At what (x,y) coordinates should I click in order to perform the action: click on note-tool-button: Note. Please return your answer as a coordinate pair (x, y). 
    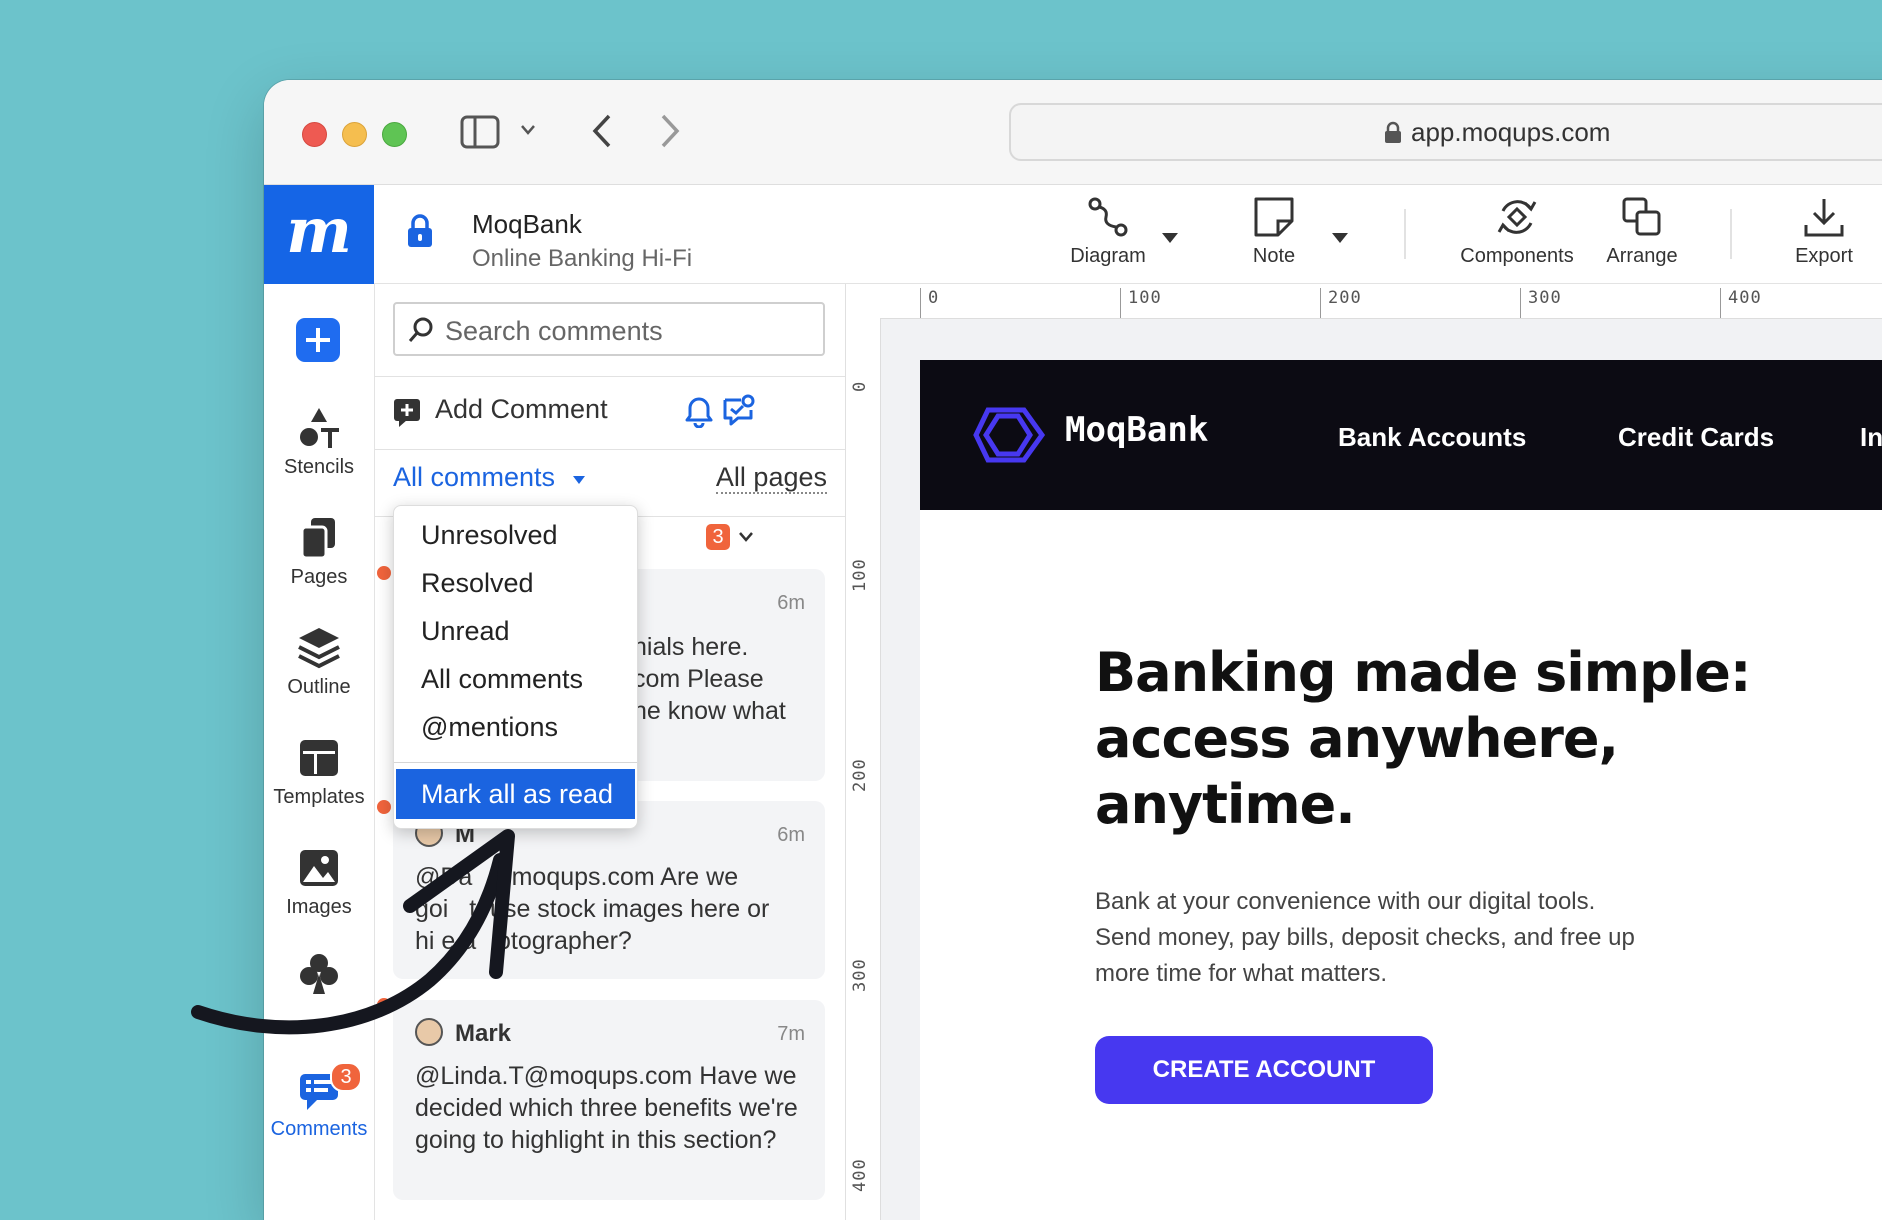
    Looking at the image, I should click on (1274, 231).